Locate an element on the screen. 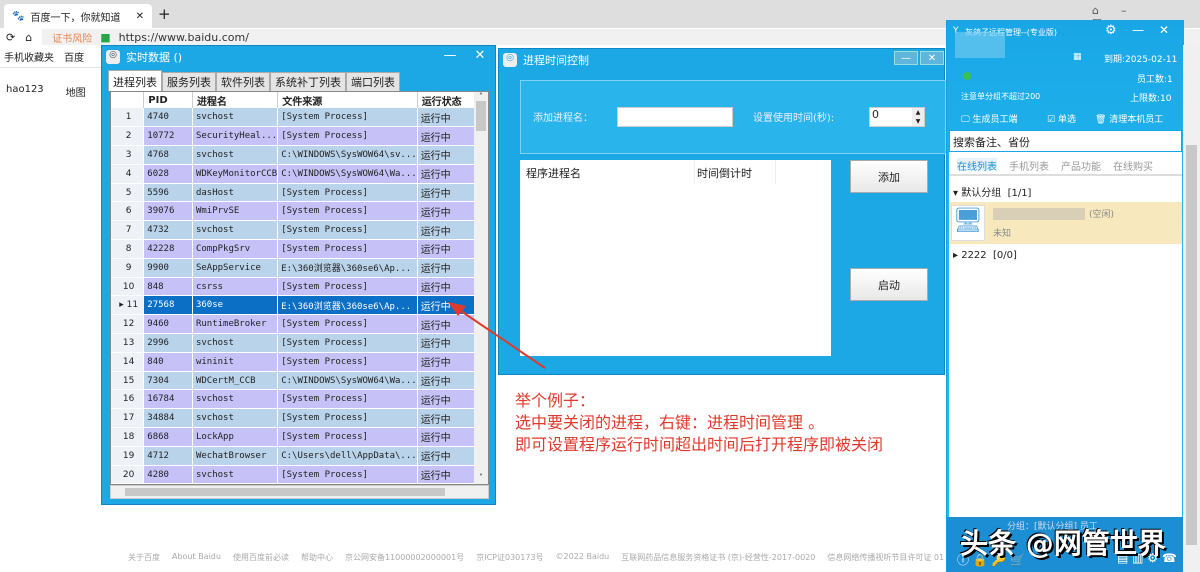 The width and height of the screenshot is (1200, 572). computer-icon: 🖥 is located at coordinates (968, 223).